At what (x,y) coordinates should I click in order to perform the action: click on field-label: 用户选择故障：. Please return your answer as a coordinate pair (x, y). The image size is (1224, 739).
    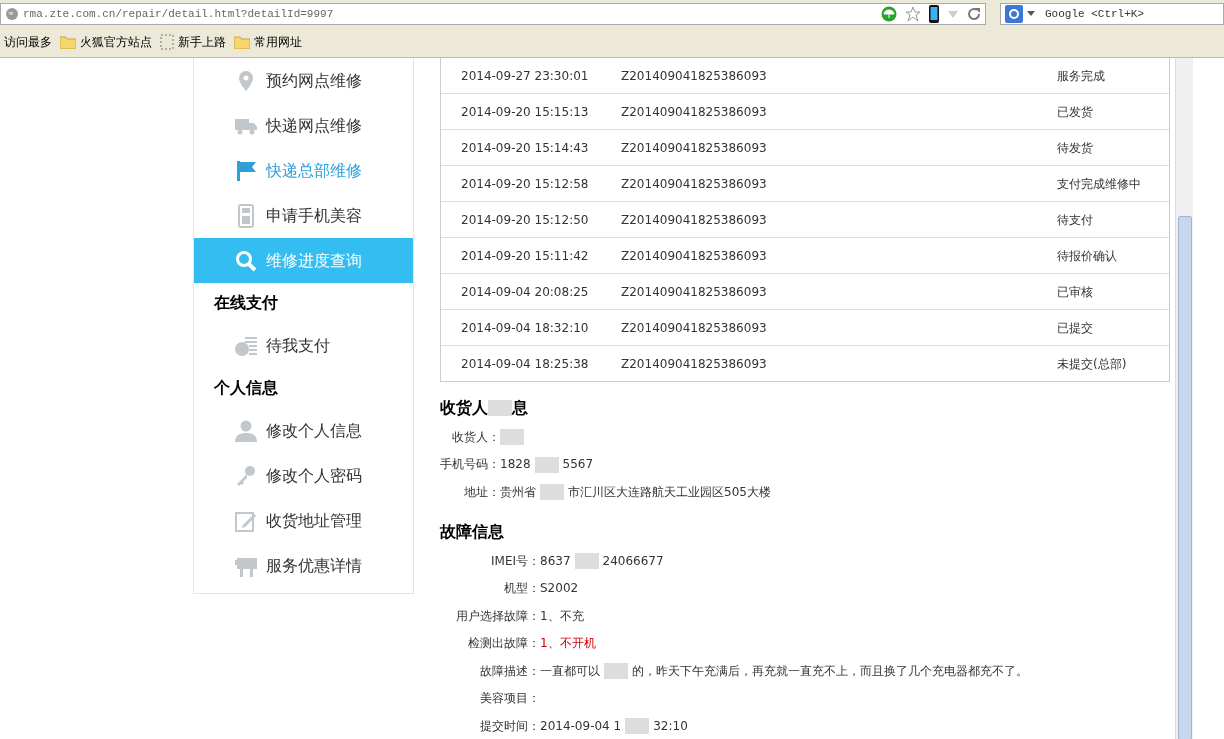
    Looking at the image, I should click on (497, 616).